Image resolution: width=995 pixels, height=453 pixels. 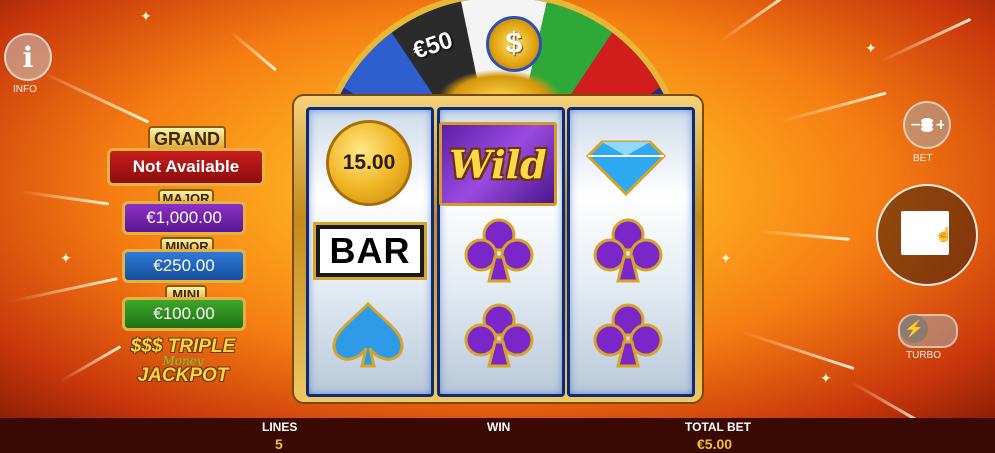 I want to click on mini-jackpot-value: €100.00, so click(x=184, y=314).